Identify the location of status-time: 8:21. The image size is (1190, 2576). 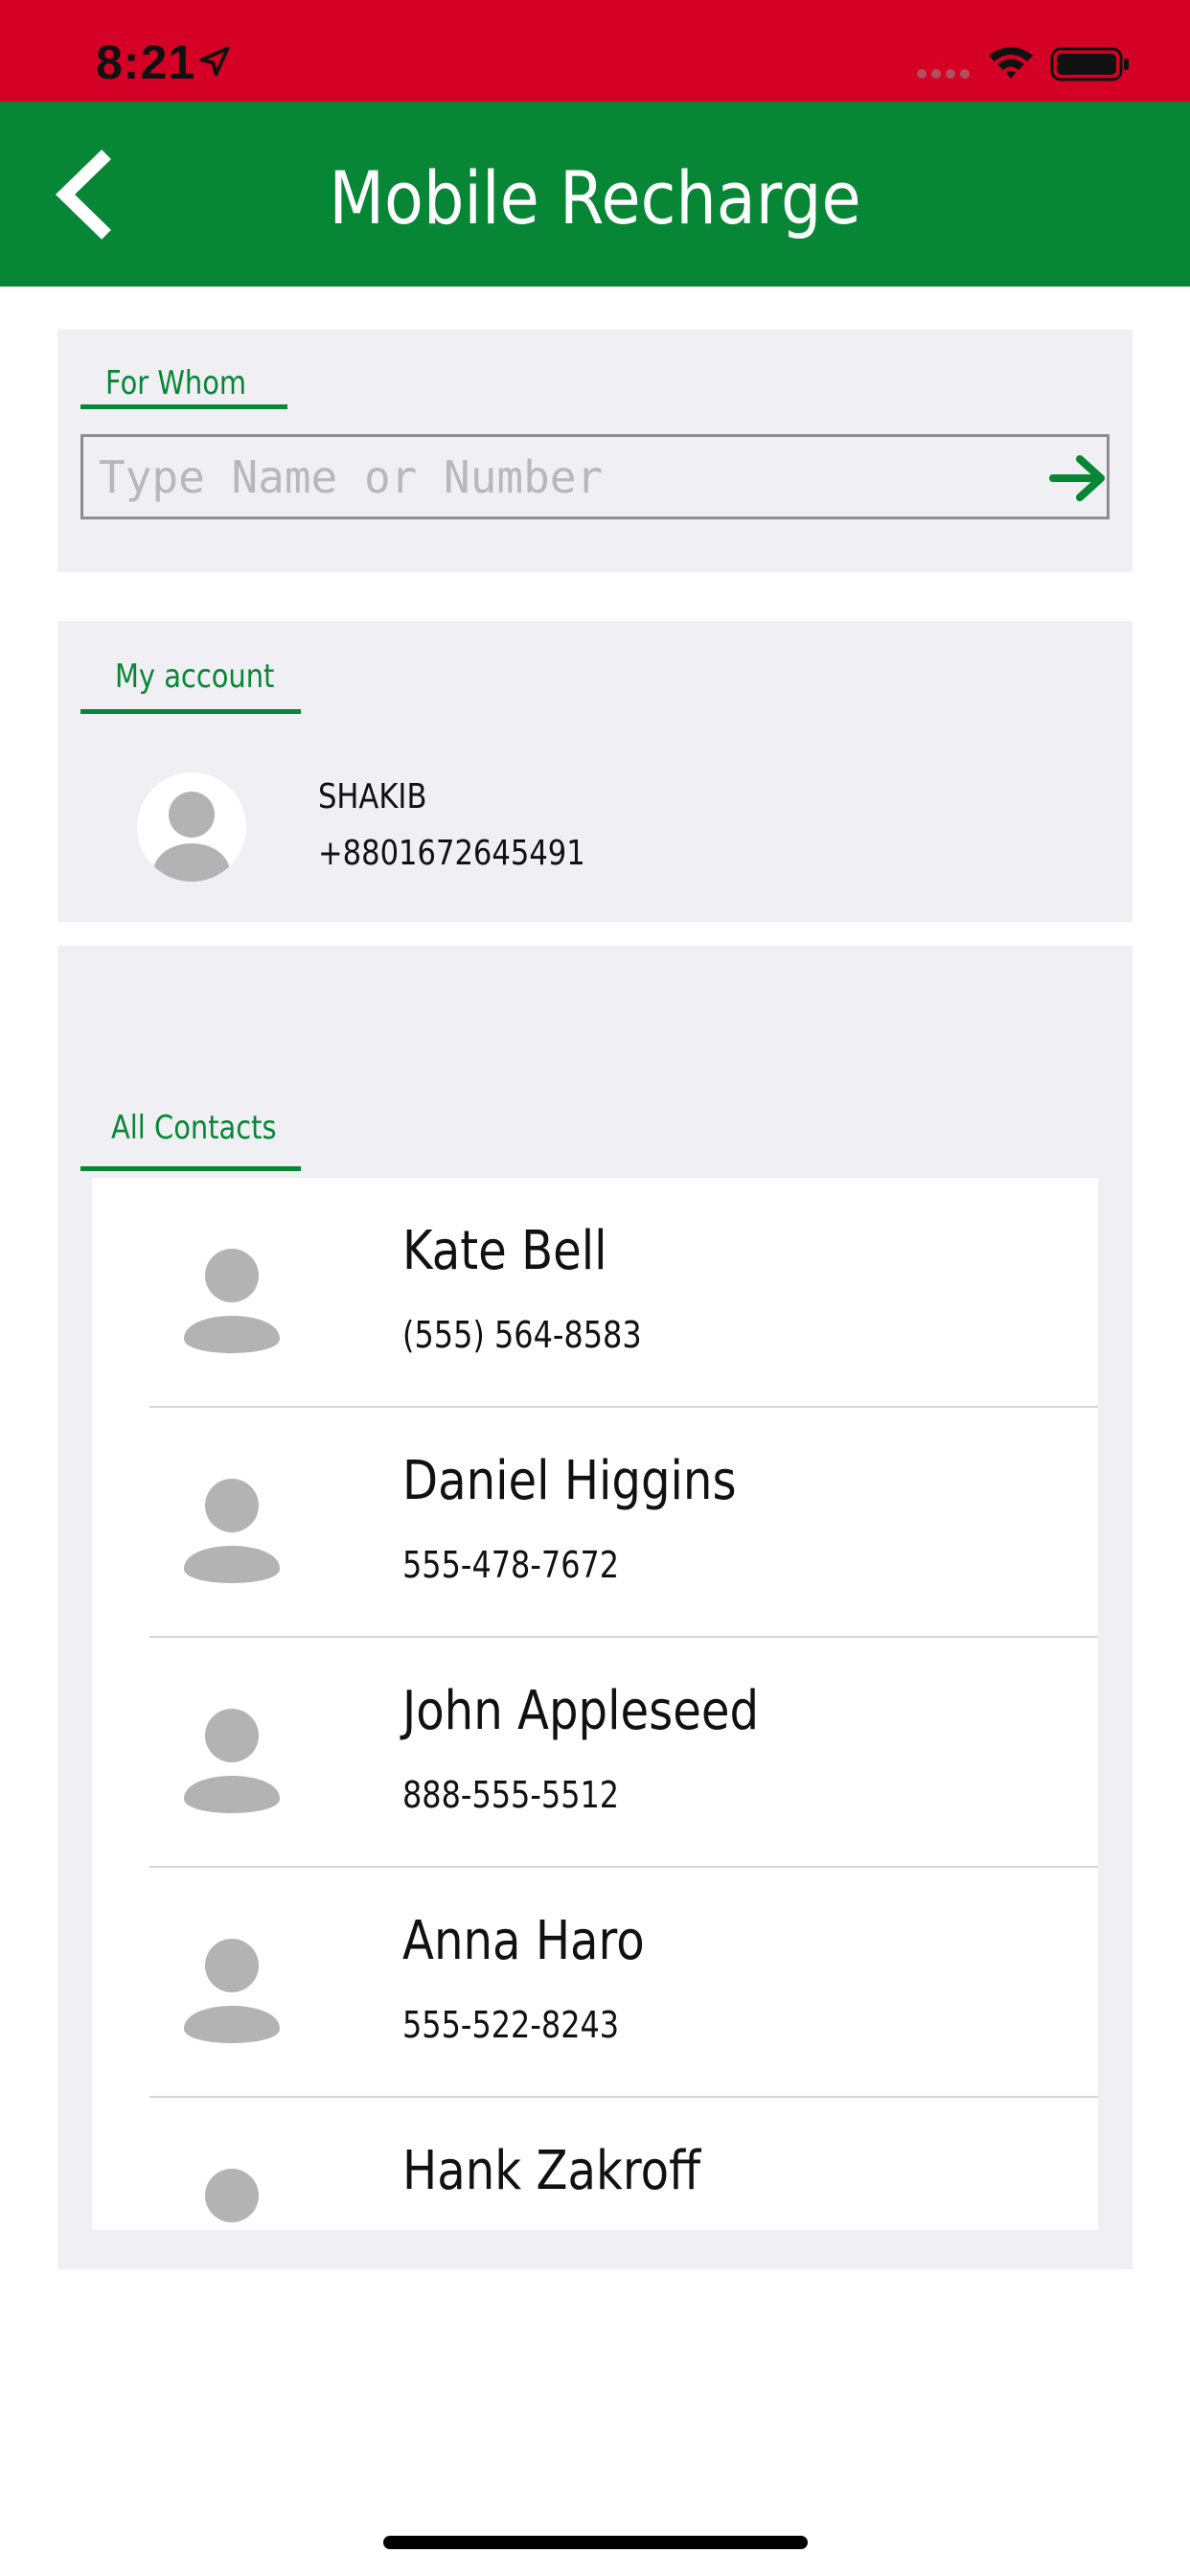
(146, 62).